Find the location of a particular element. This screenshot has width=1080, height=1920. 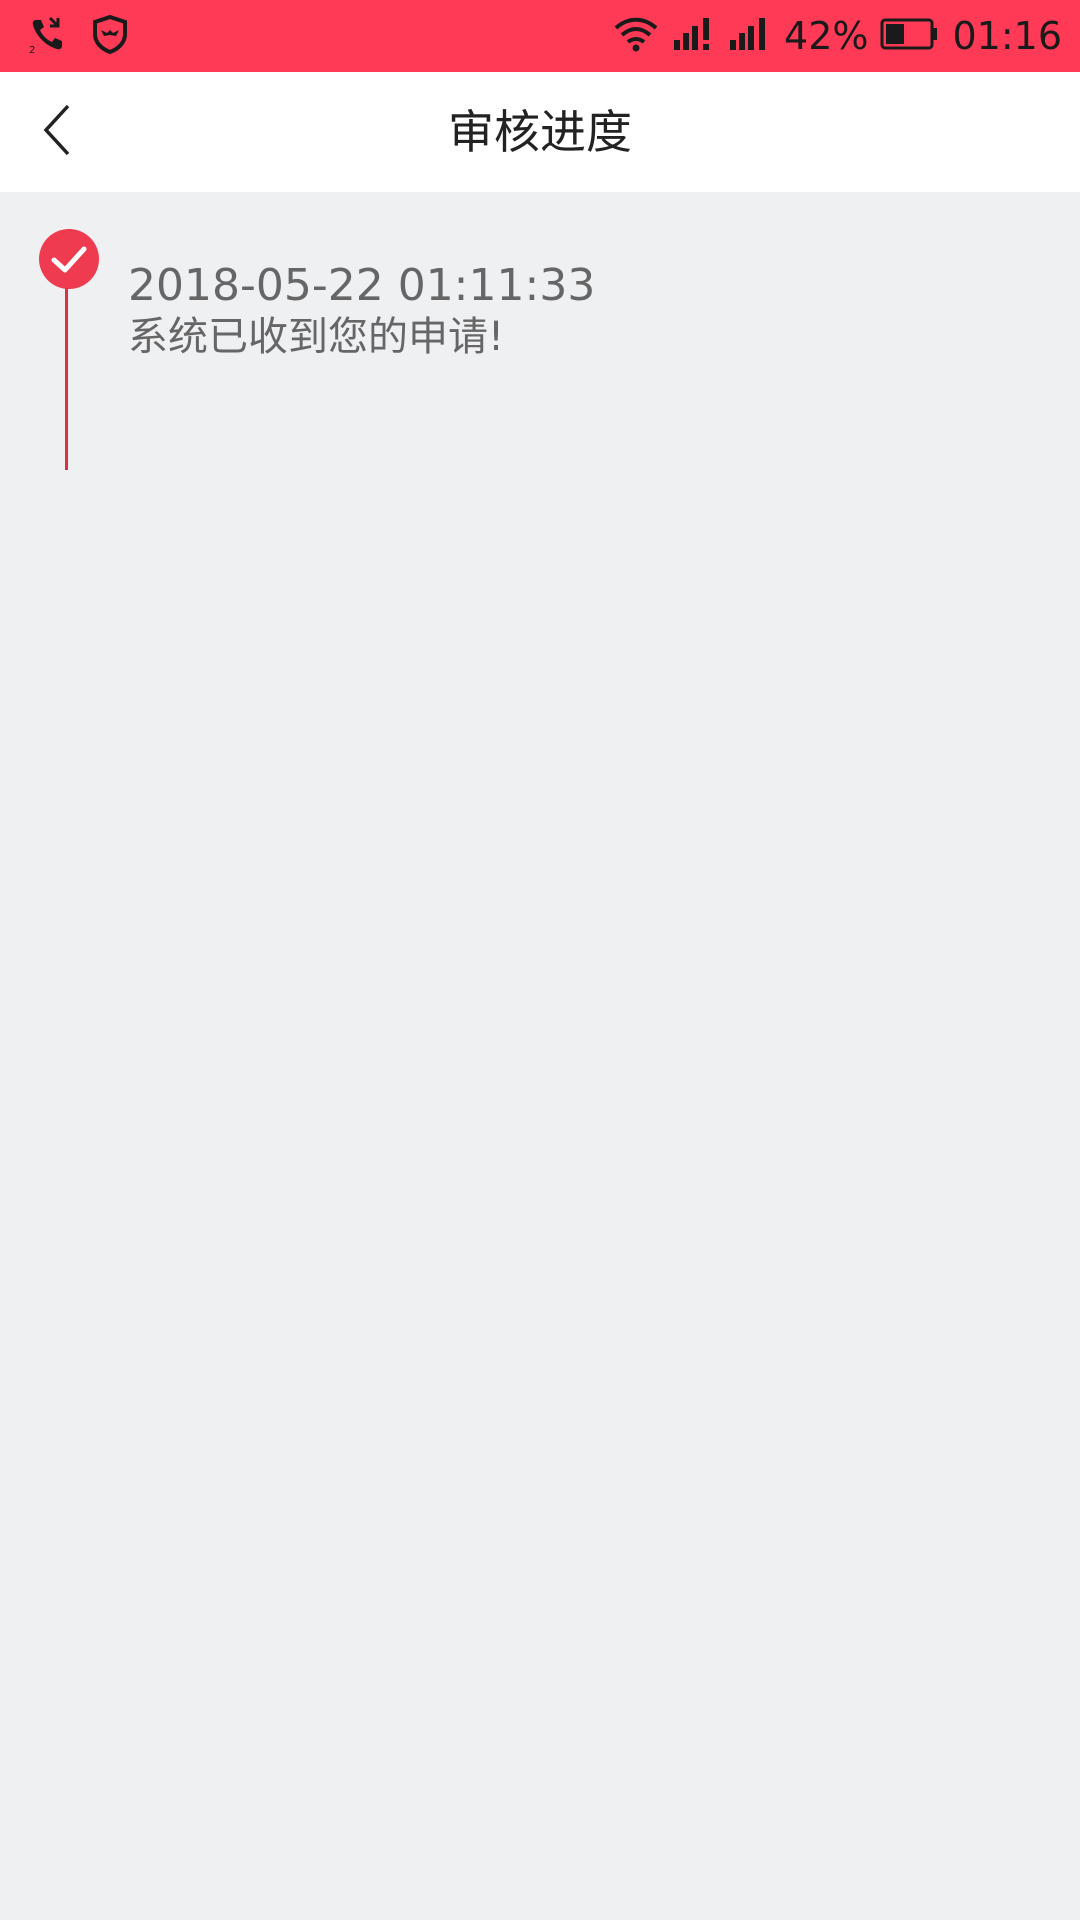

check-circle-icon is located at coordinates (69, 259).